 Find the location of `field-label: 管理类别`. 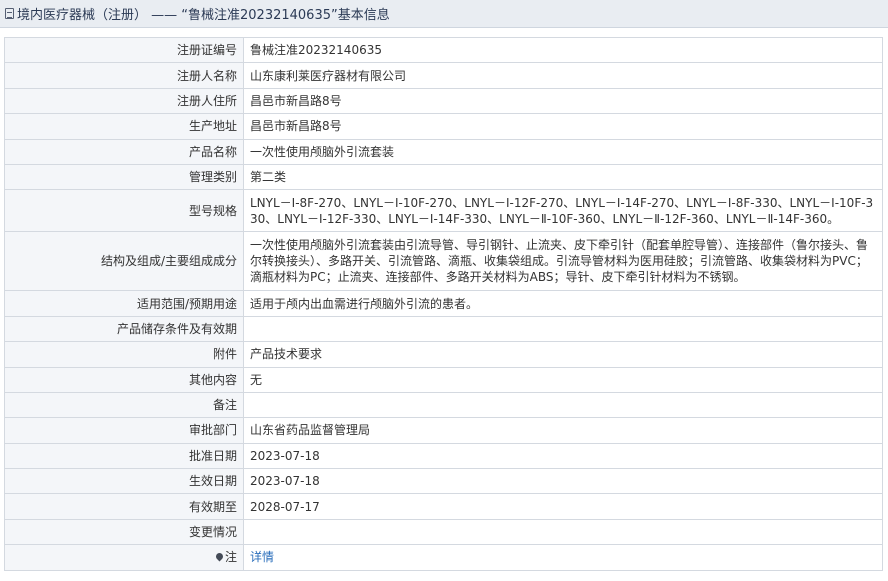

field-label: 管理类别 is located at coordinates (124, 177).